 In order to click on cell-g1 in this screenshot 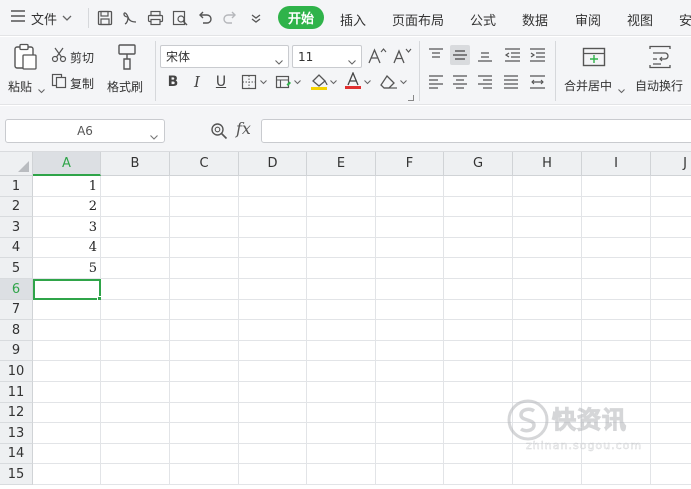, I will do `click(478, 186)`.